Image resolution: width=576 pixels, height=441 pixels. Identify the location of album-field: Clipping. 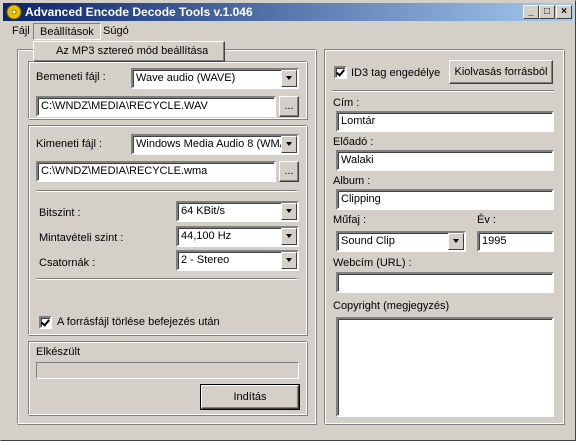
(445, 199).